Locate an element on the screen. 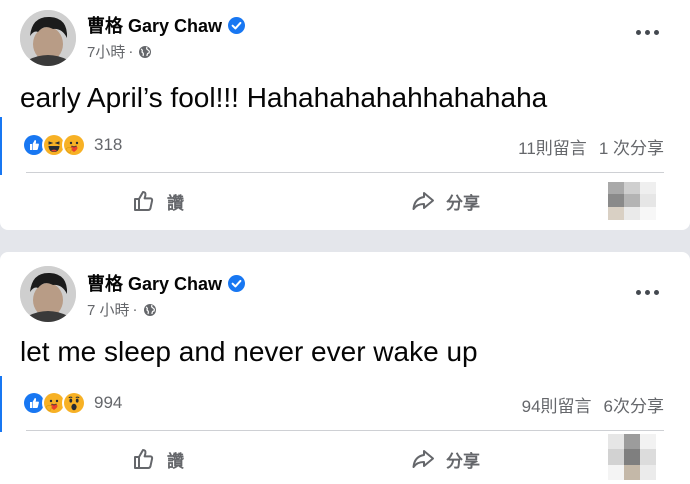 The height and width of the screenshot is (484, 690). engagement-stats: 11則留言 1 次分享 is located at coordinates (591, 146).